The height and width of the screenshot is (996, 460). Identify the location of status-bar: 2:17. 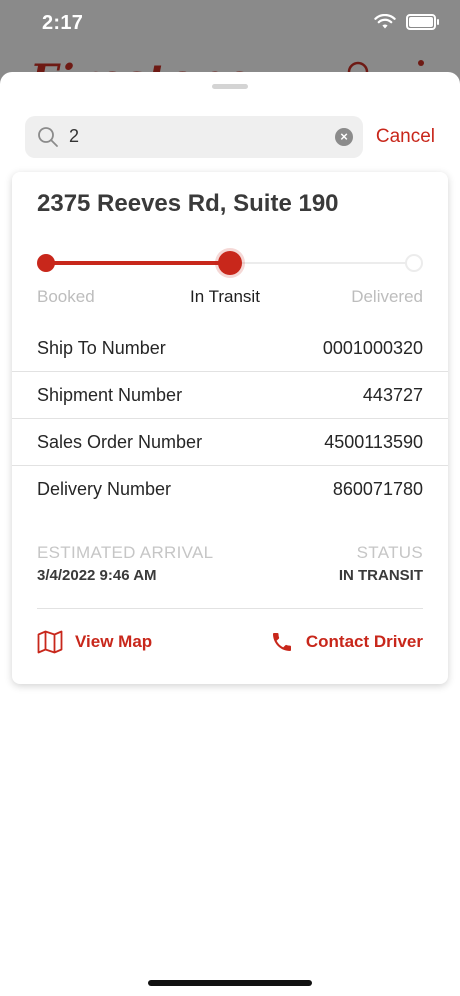
(230, 25).